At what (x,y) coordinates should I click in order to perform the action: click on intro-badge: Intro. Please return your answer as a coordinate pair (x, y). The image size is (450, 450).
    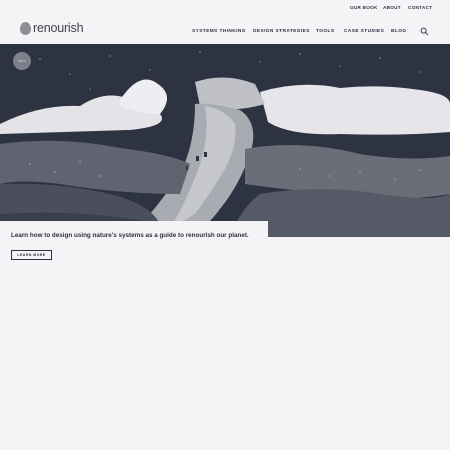
    Looking at the image, I should click on (22, 61).